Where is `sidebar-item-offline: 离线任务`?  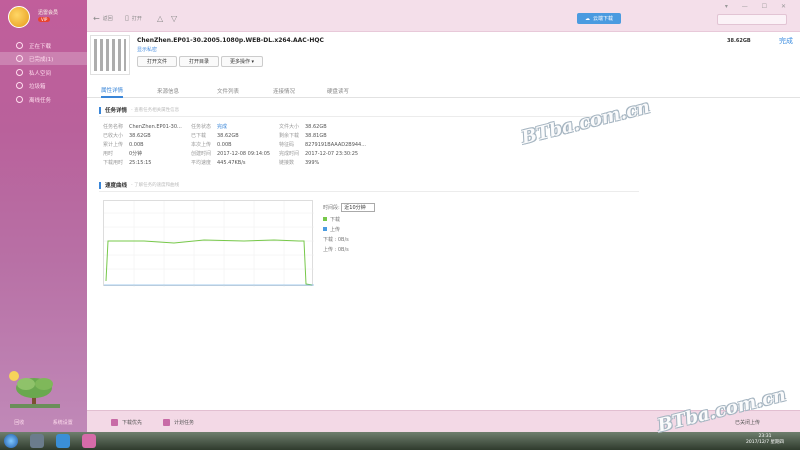
sidebar-item-offline: 离线任务 is located at coordinates (43, 99).